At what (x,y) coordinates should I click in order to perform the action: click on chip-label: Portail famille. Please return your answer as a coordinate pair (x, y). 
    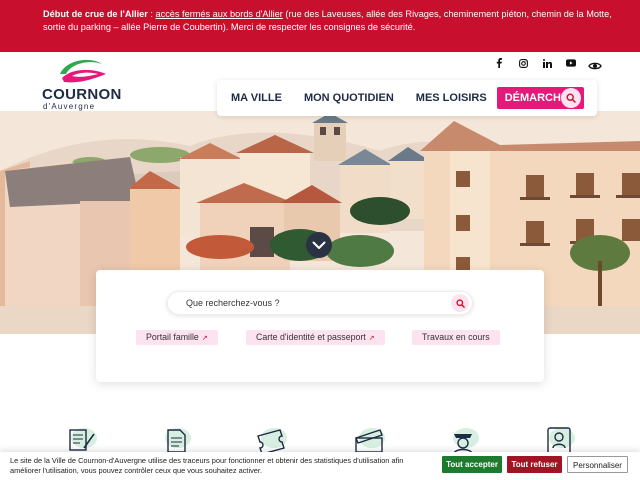
    Looking at the image, I should click on (172, 337).